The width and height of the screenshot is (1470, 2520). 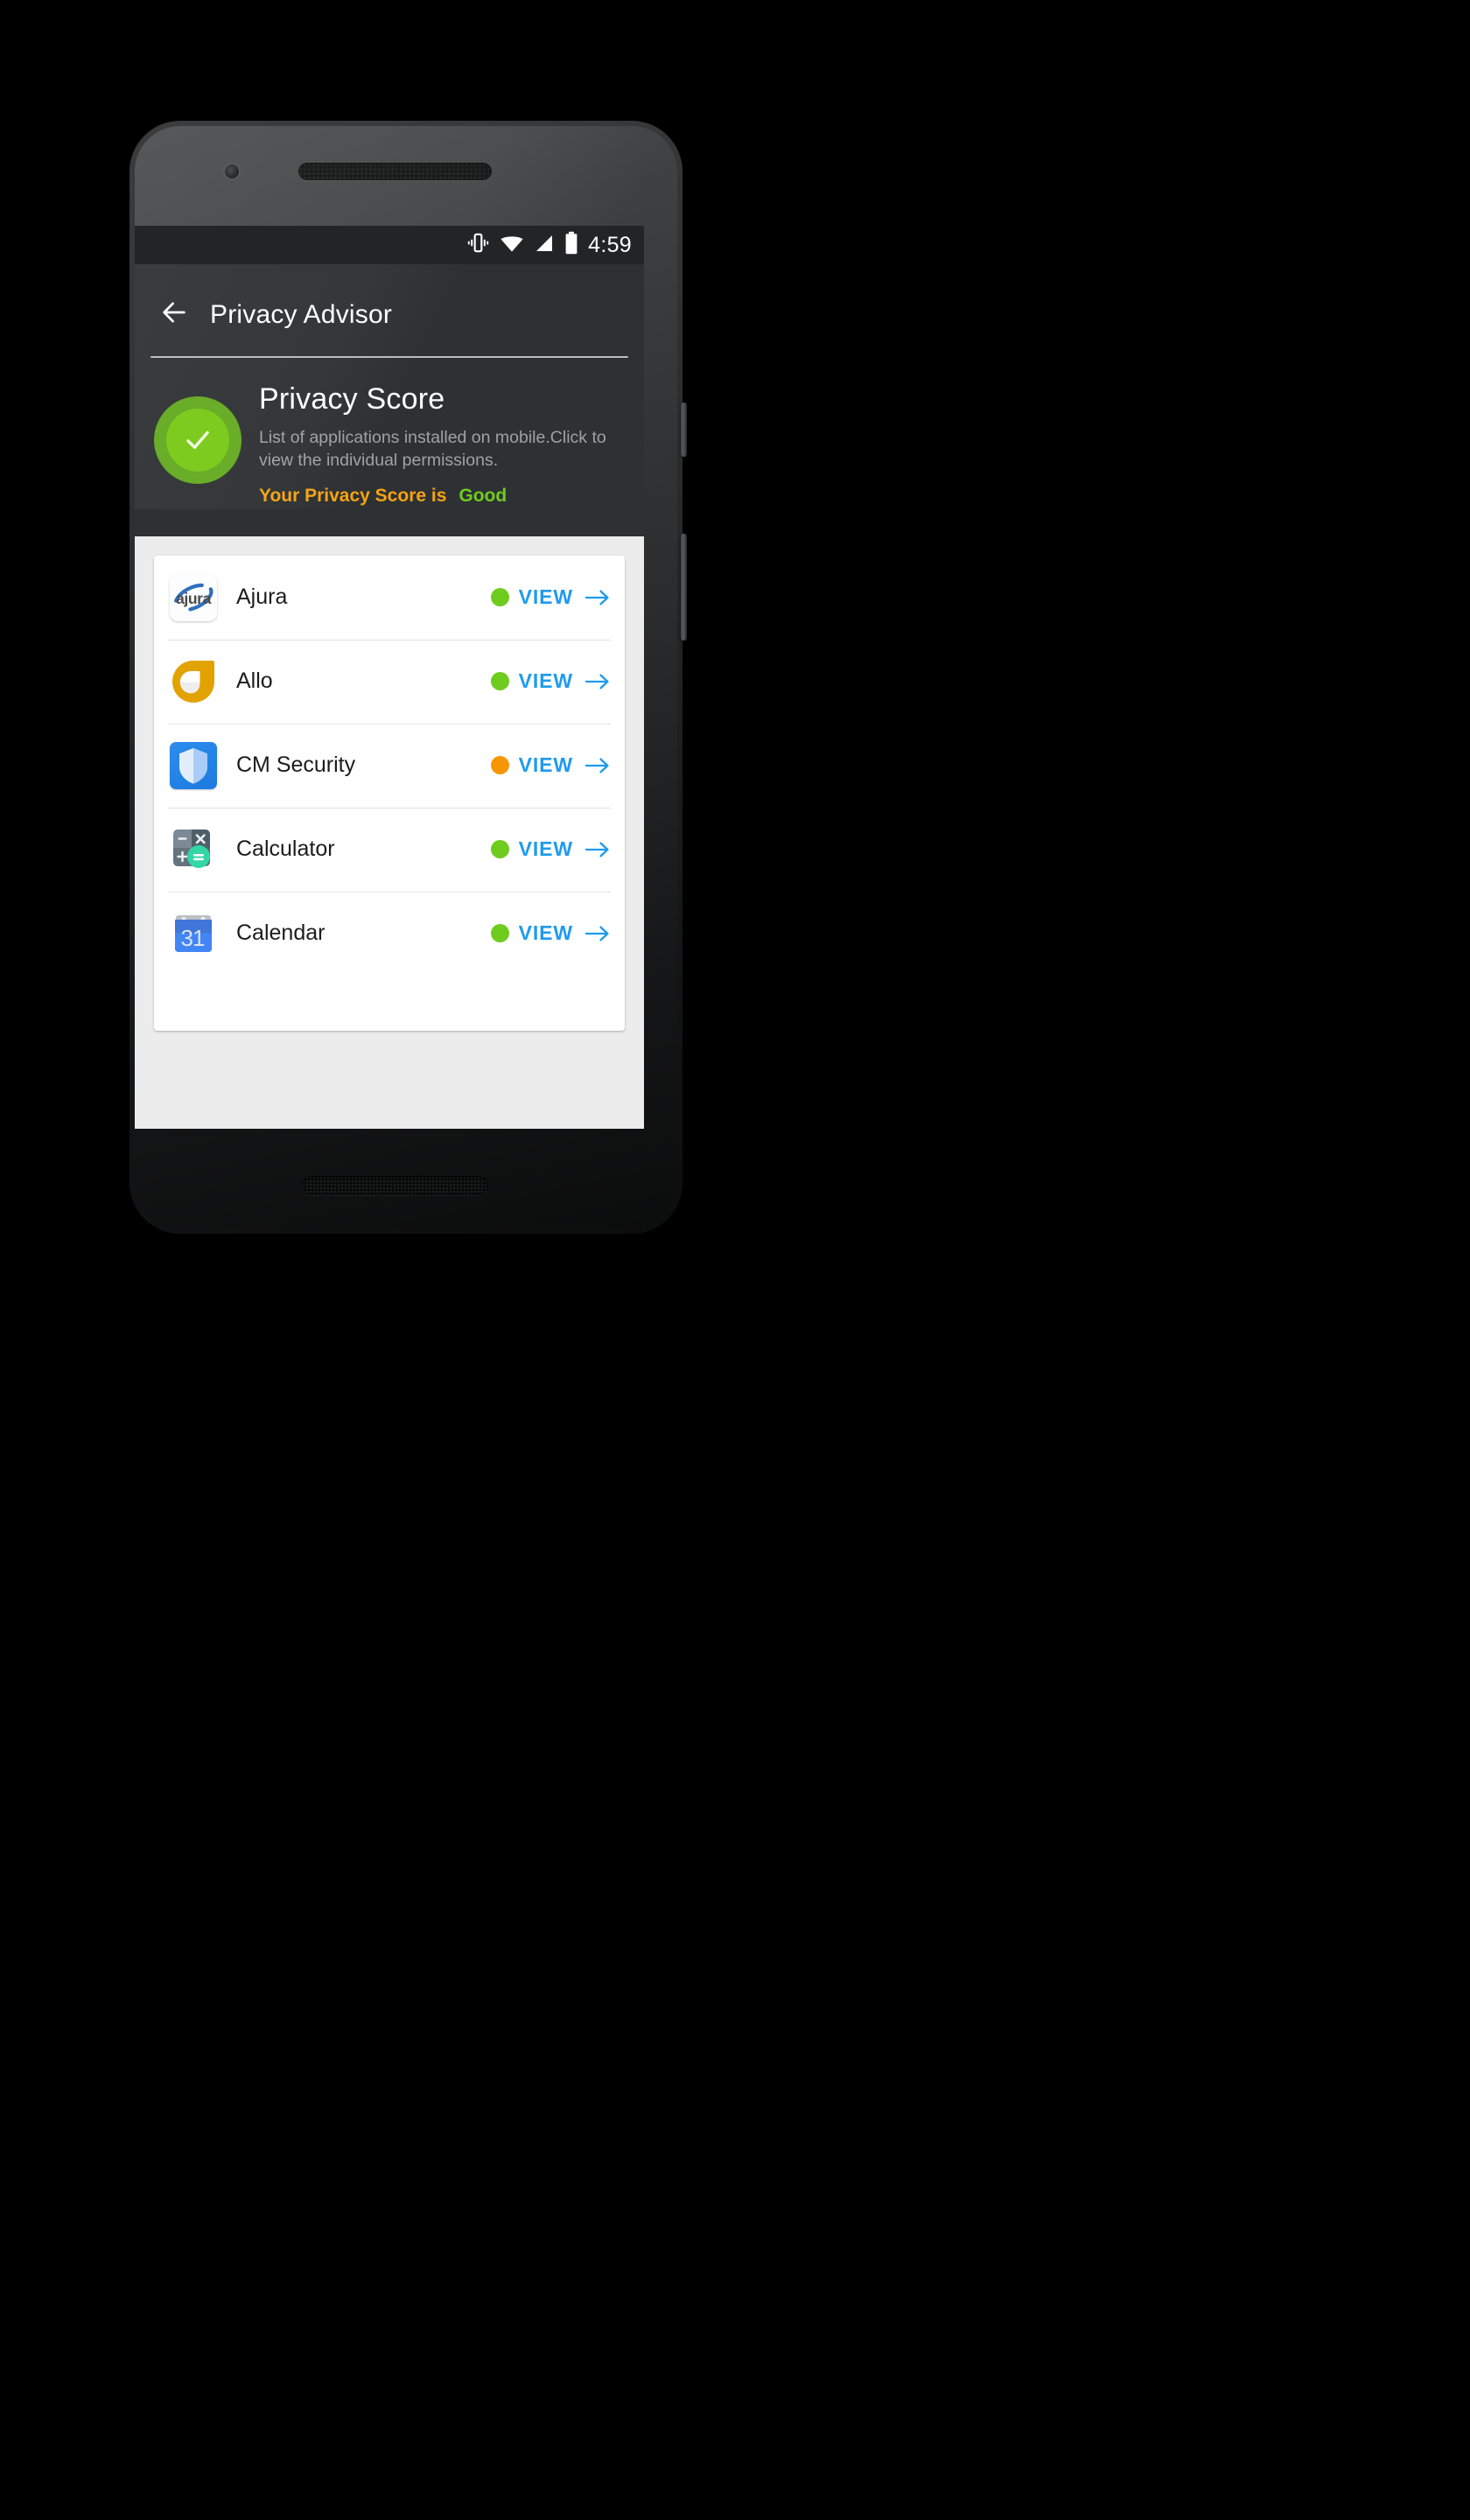 I want to click on app-name: CM Security, so click(x=296, y=765).